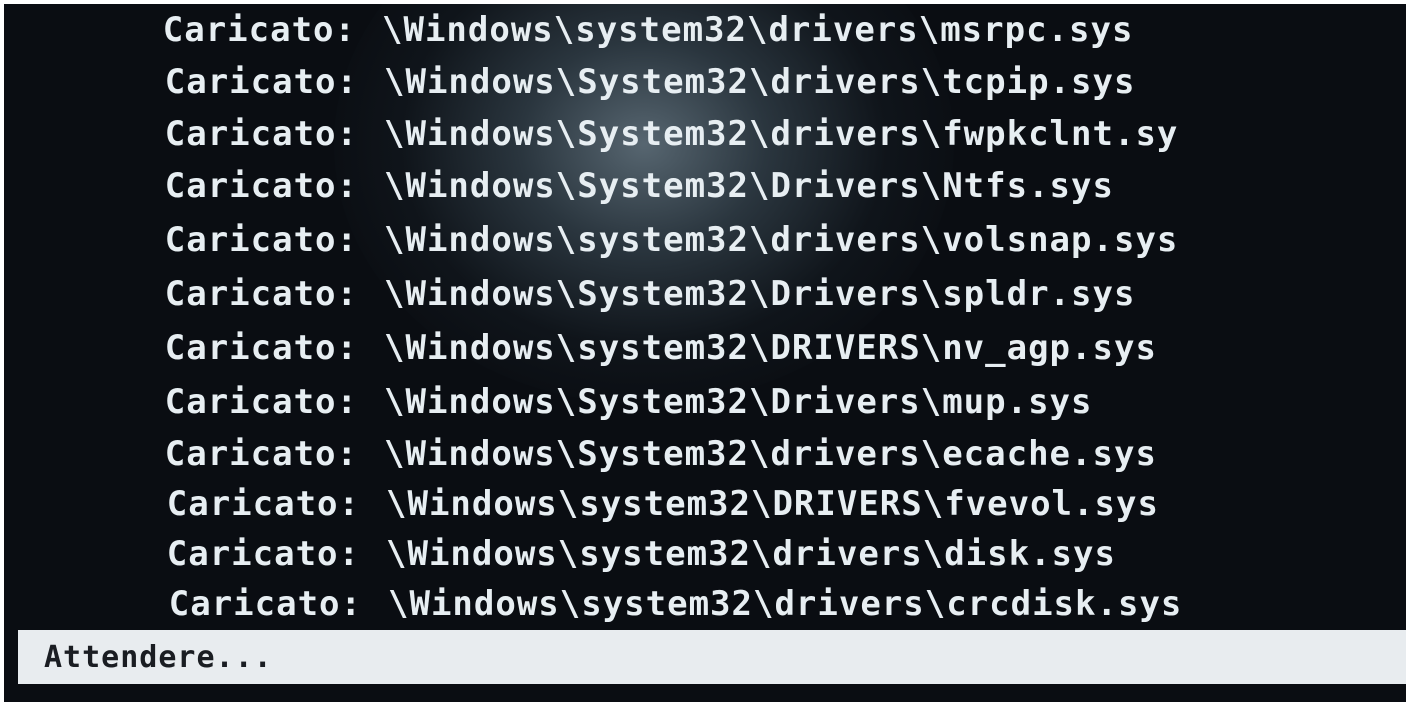 The height and width of the screenshot is (706, 1410). Describe the element at coordinates (749, 186) in the screenshot. I see `log-line-path: \Windows\System32\Drivers\Ntfs.sys` at that location.